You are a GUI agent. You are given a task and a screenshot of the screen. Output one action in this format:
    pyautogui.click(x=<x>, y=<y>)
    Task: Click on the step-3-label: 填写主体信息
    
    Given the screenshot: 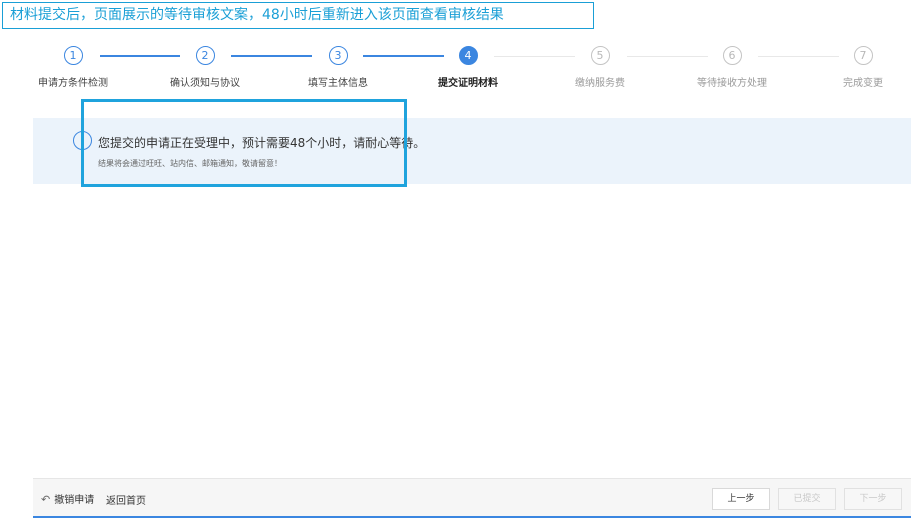 What is the action you would take?
    pyautogui.click(x=338, y=83)
    